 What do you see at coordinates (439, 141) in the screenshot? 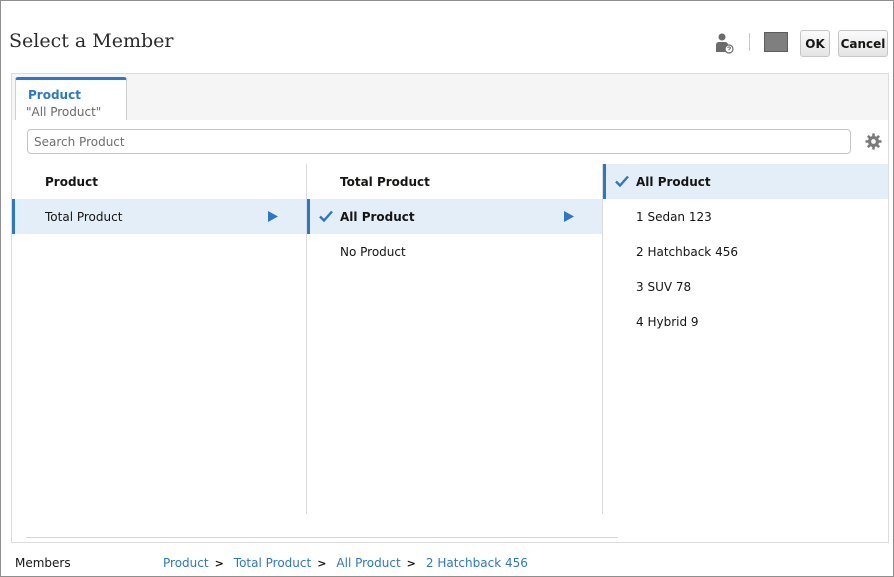
I see `search-input` at bounding box center [439, 141].